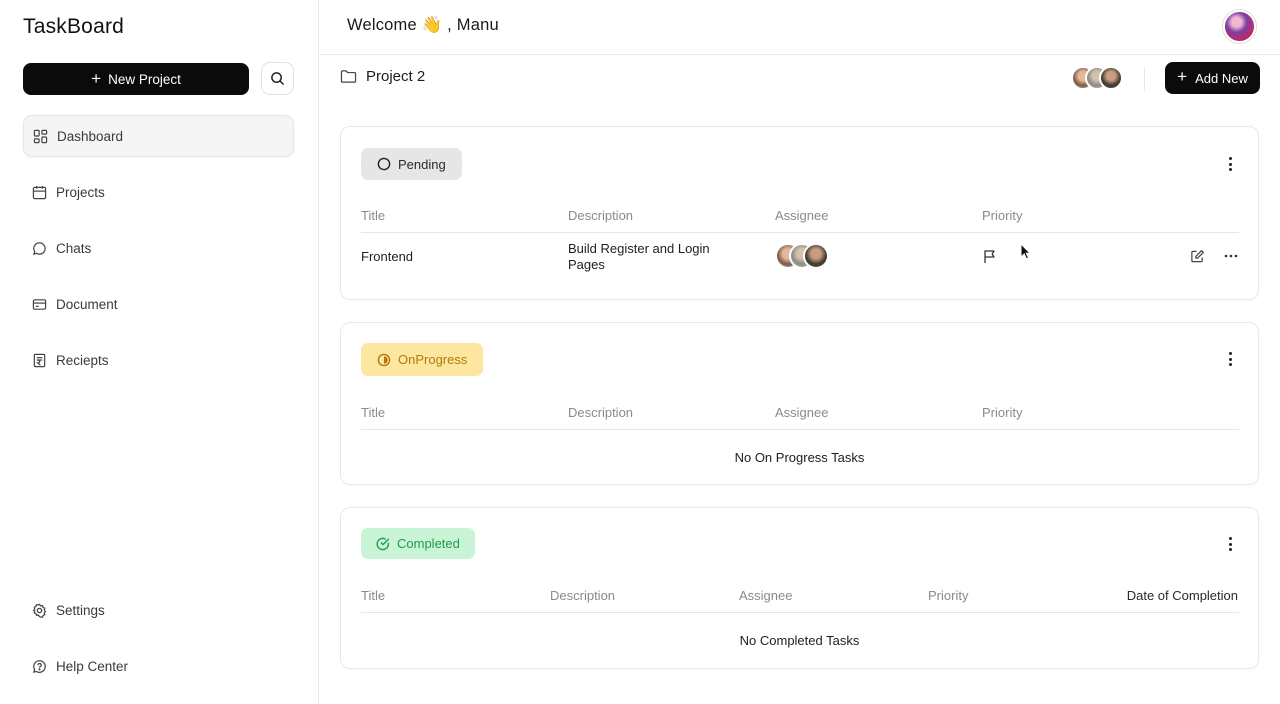 This screenshot has width=1280, height=704. Describe the element at coordinates (428, 543) in the screenshot. I see `status-label: Completed` at that location.